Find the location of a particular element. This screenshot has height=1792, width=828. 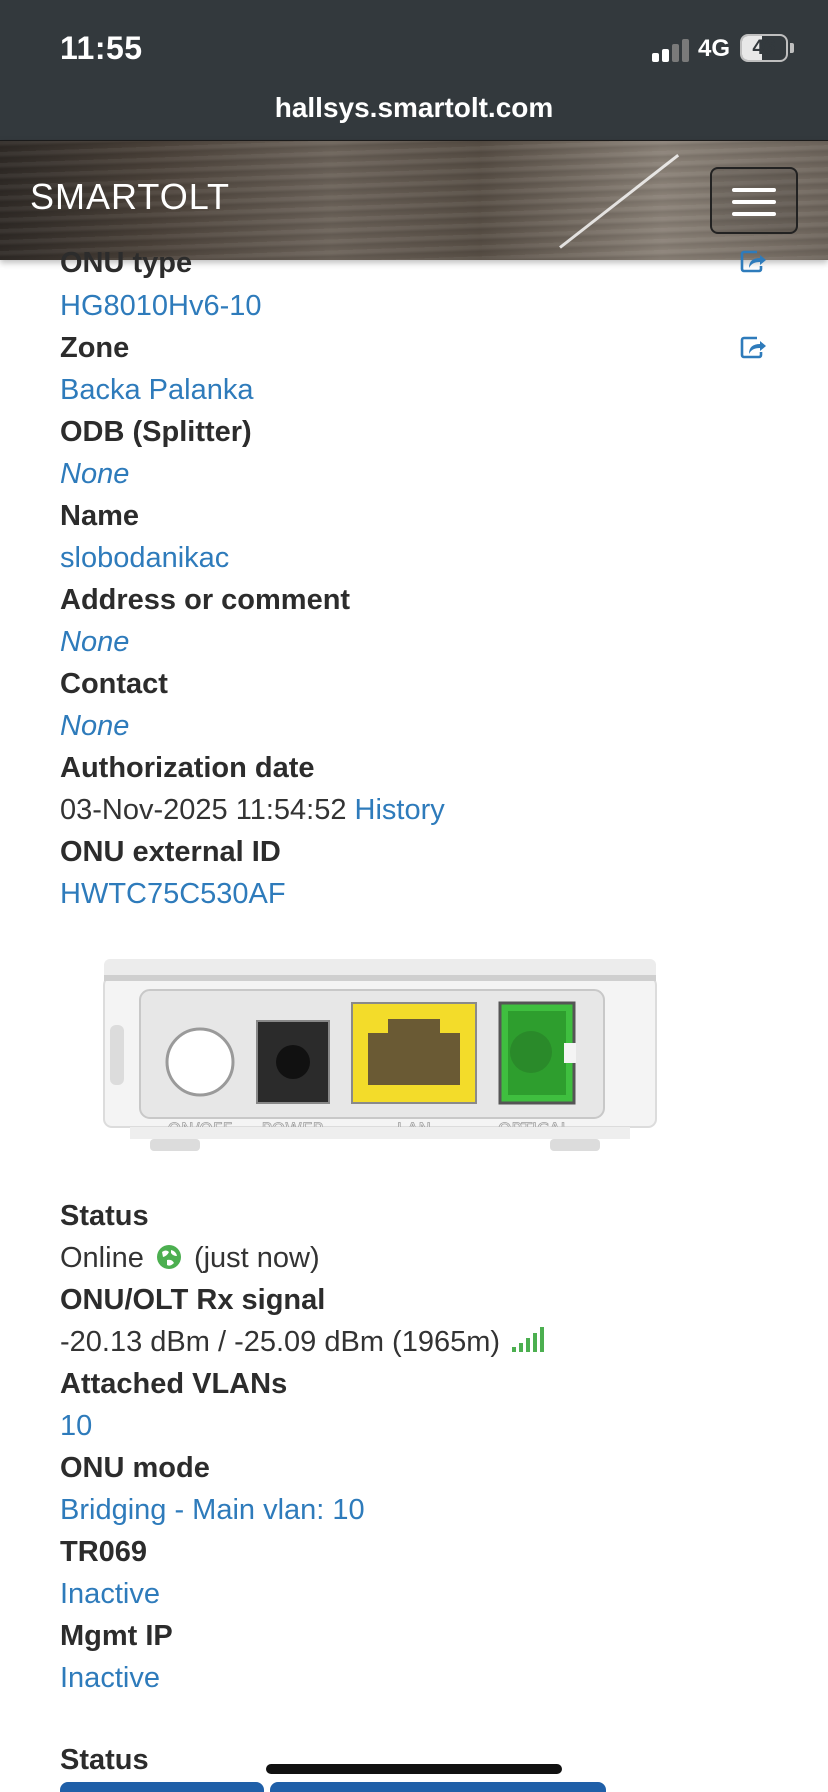

status-label: Status is located at coordinates (104, 1216).